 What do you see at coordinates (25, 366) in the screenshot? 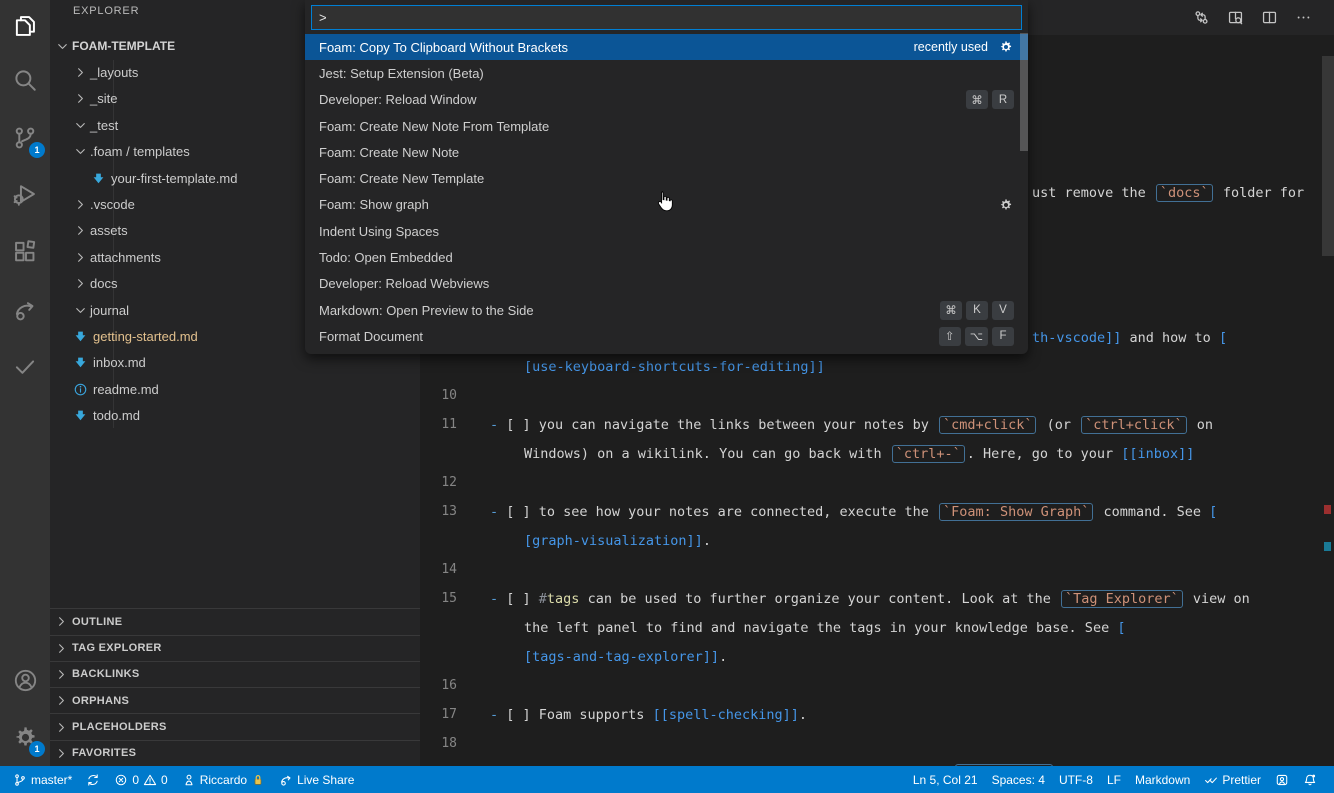
I see `activity-item-checks` at bounding box center [25, 366].